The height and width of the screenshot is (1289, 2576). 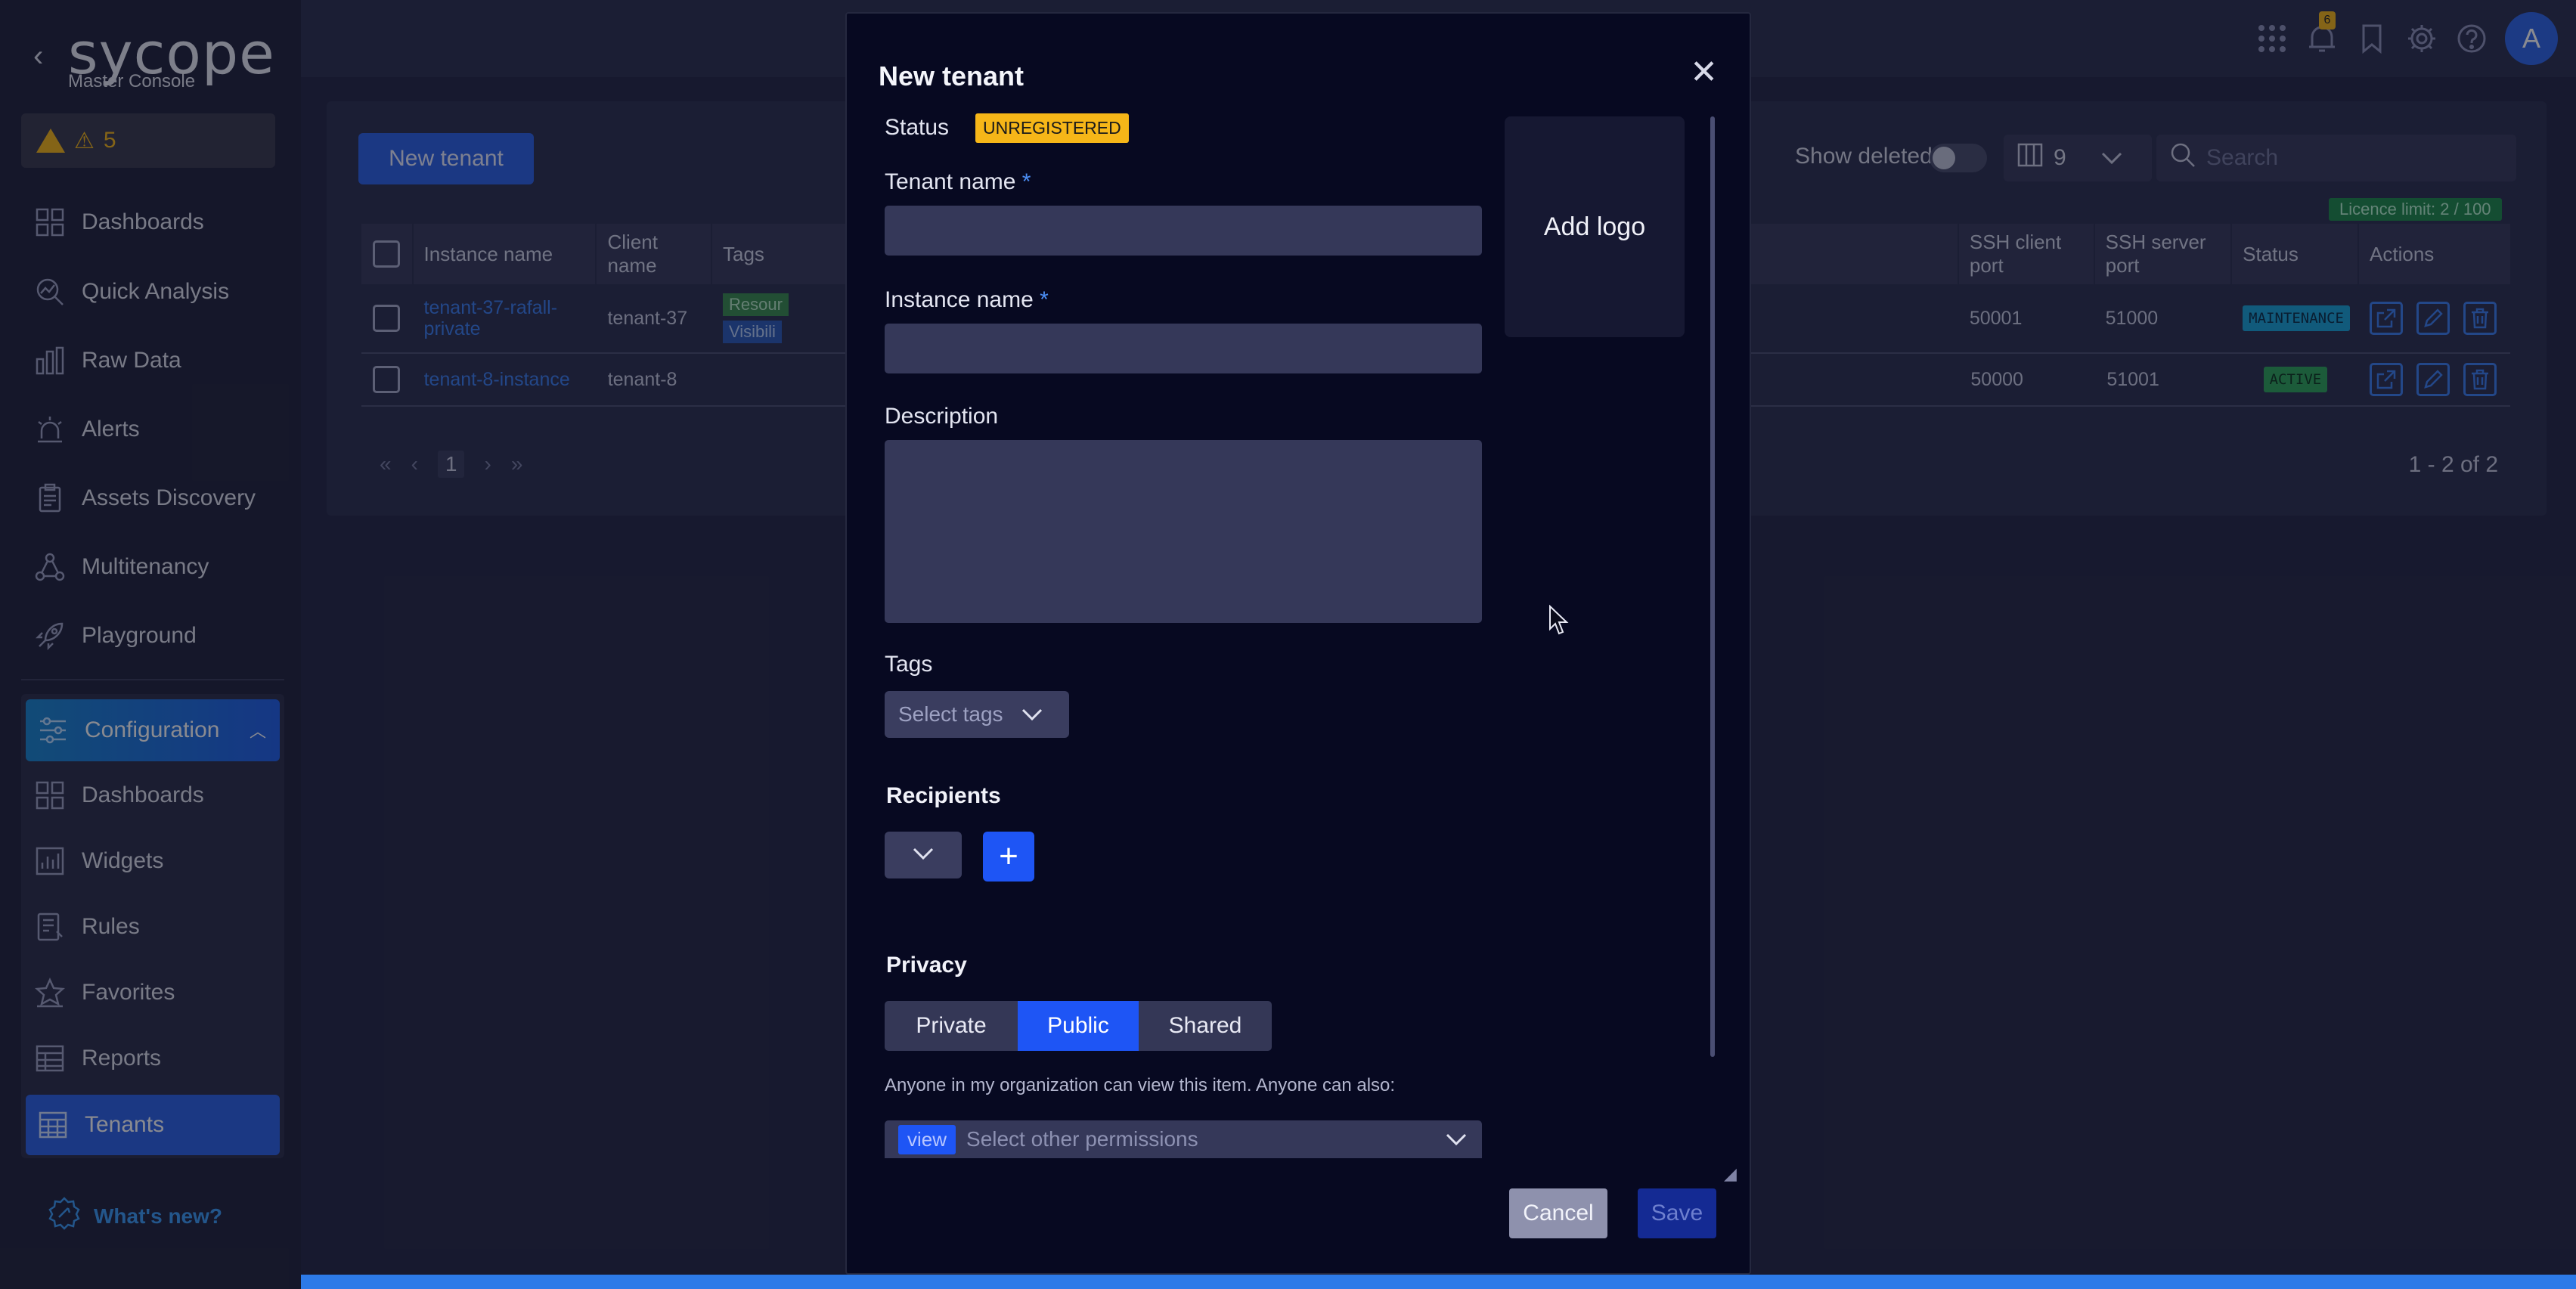 I want to click on dialog-scrollbar, so click(x=1712, y=586).